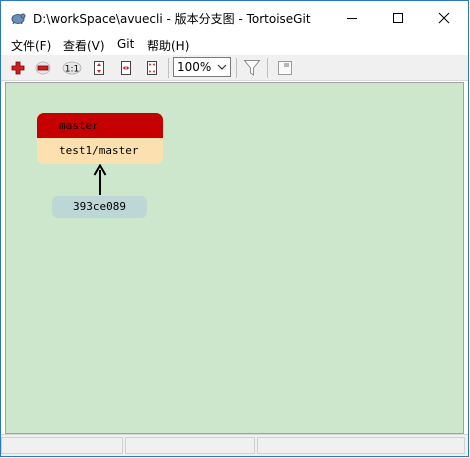 The height and width of the screenshot is (458, 470). I want to click on zoom-level-value: 100%, so click(194, 67).